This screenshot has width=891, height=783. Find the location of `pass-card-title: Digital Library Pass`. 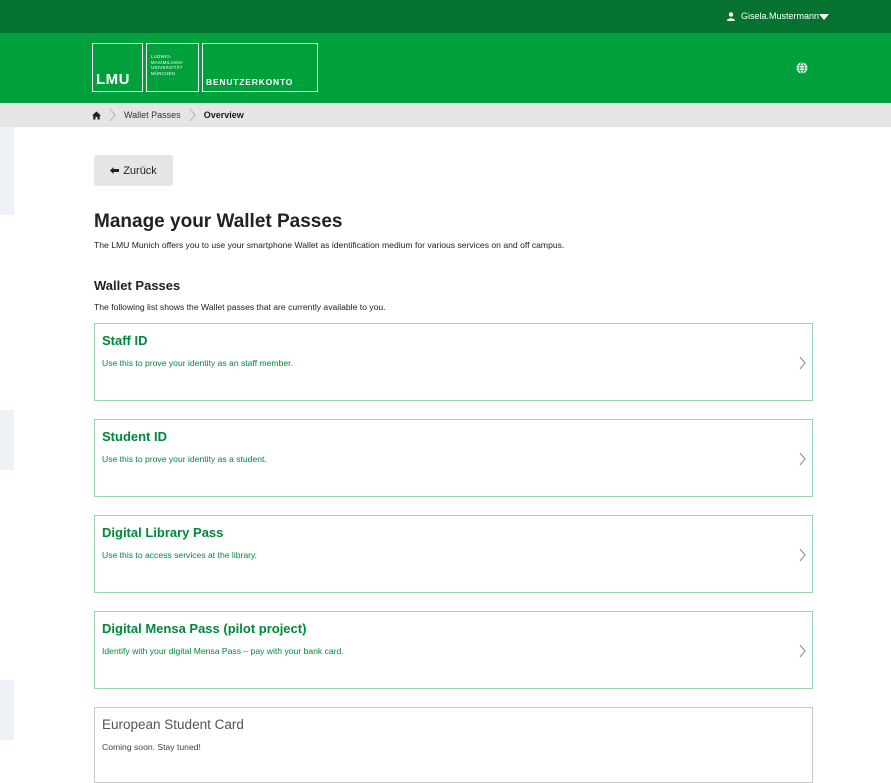

pass-card-title: Digital Library Pass is located at coordinates (163, 532).